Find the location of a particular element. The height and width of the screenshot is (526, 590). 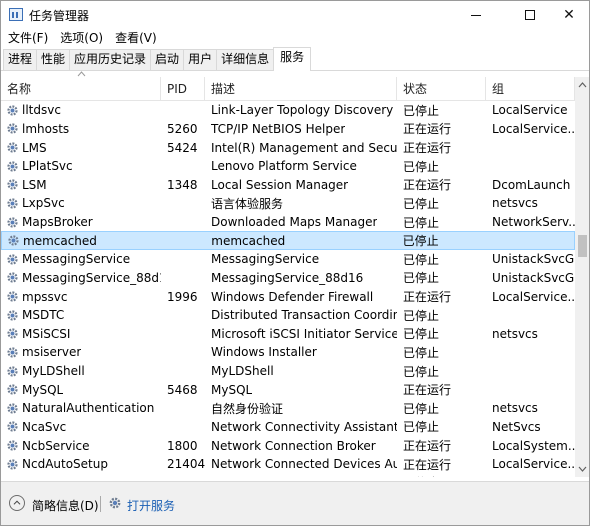

service-row: NaturalAuthentication 自然身份验证 已停止 netsvcs is located at coordinates (288, 408).